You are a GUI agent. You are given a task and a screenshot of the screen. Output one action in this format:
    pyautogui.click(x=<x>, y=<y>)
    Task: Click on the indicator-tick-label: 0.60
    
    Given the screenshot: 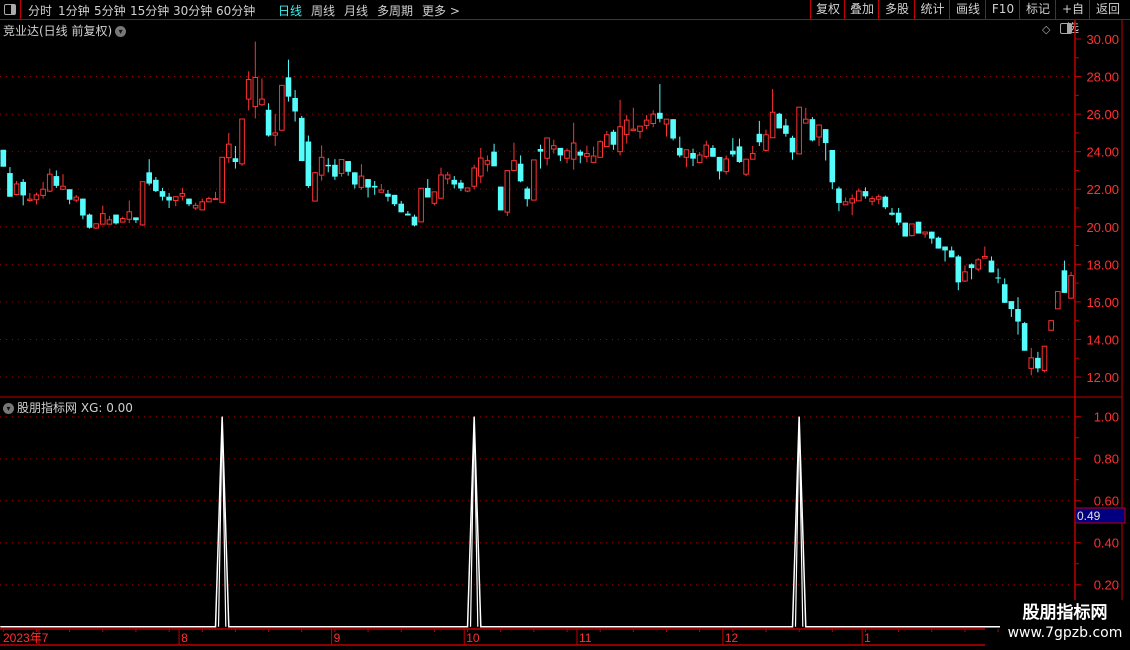 What is the action you would take?
    pyautogui.click(x=1106, y=501)
    